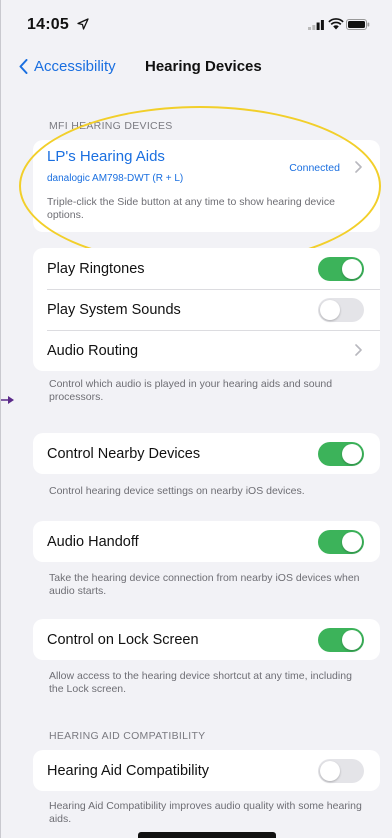 The height and width of the screenshot is (838, 392). What do you see at coordinates (93, 541) in the screenshot?
I see `audio-handoff-label: Audio Handoff` at bounding box center [93, 541].